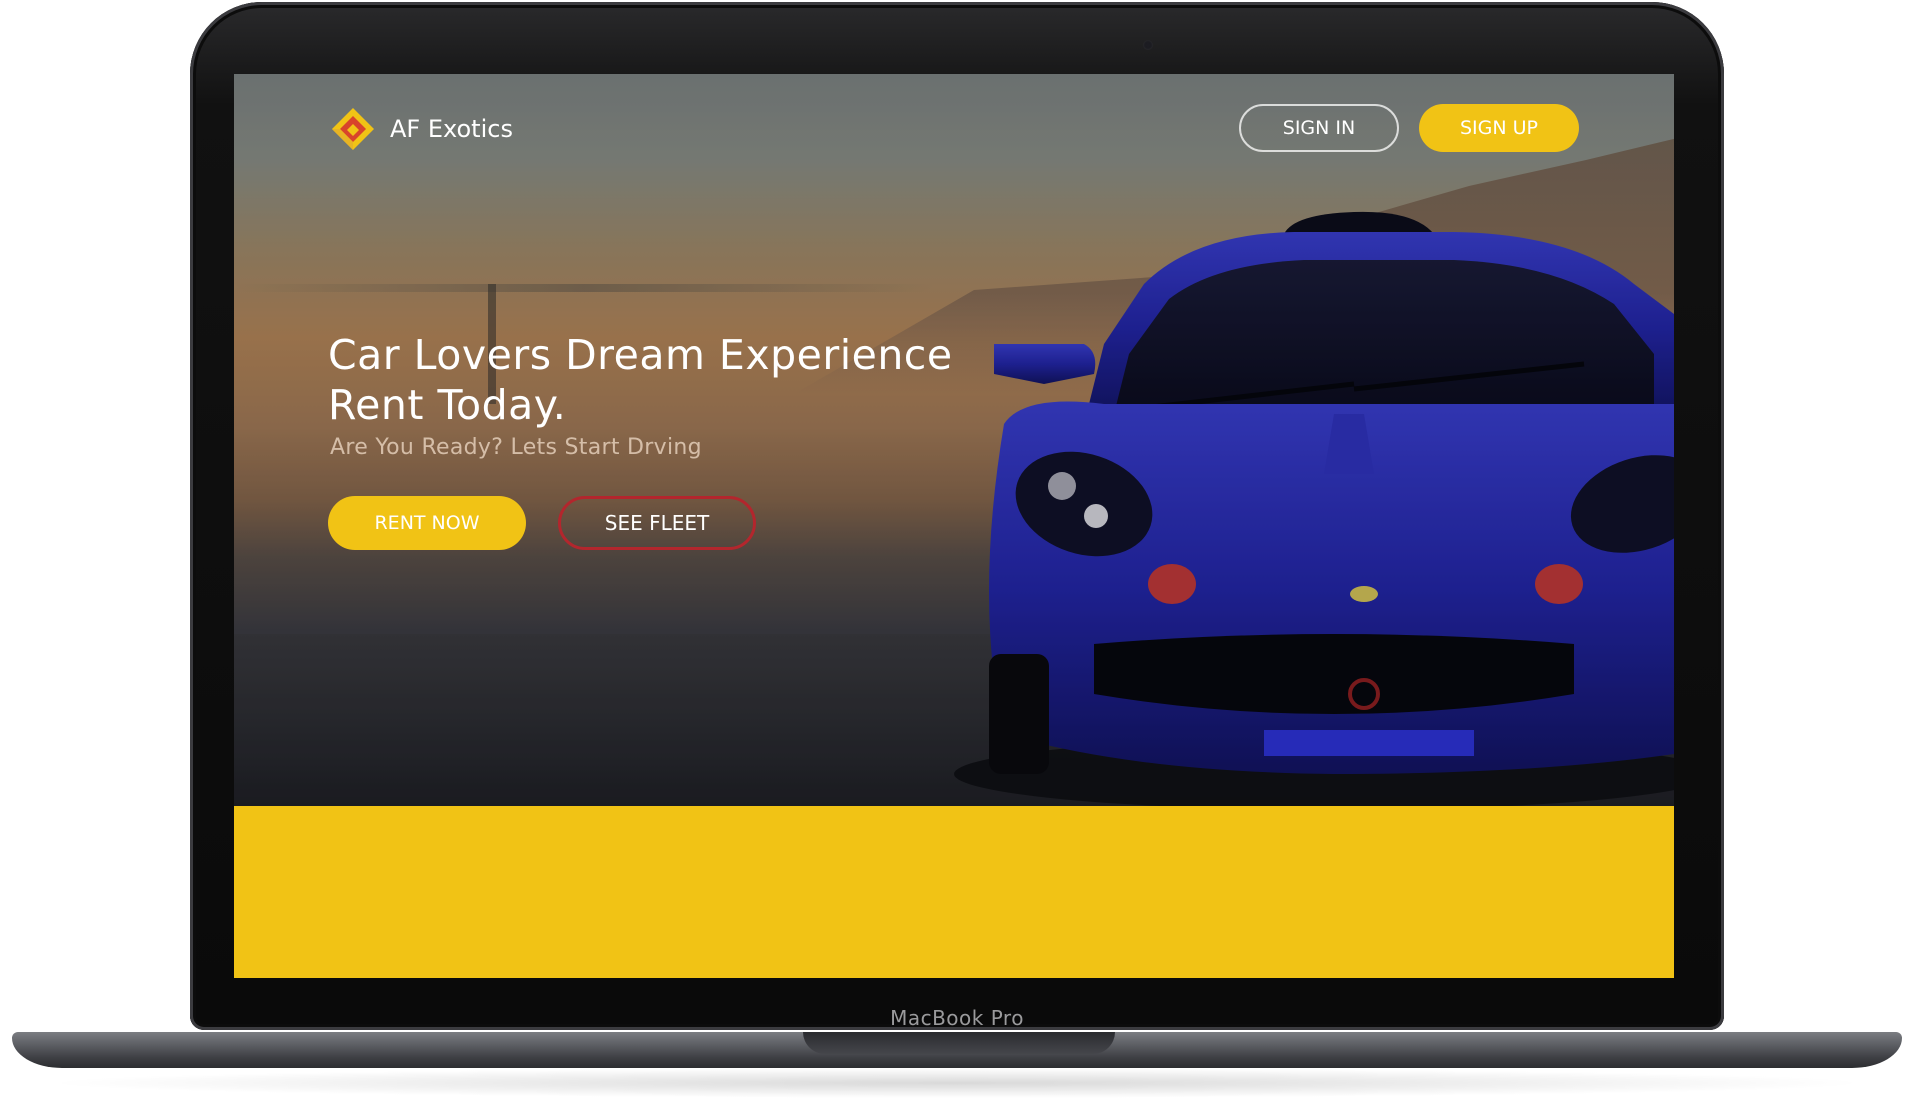 This screenshot has height=1118, width=1914. What do you see at coordinates (451, 129) in the screenshot?
I see `brand-name: AF Exotics` at bounding box center [451, 129].